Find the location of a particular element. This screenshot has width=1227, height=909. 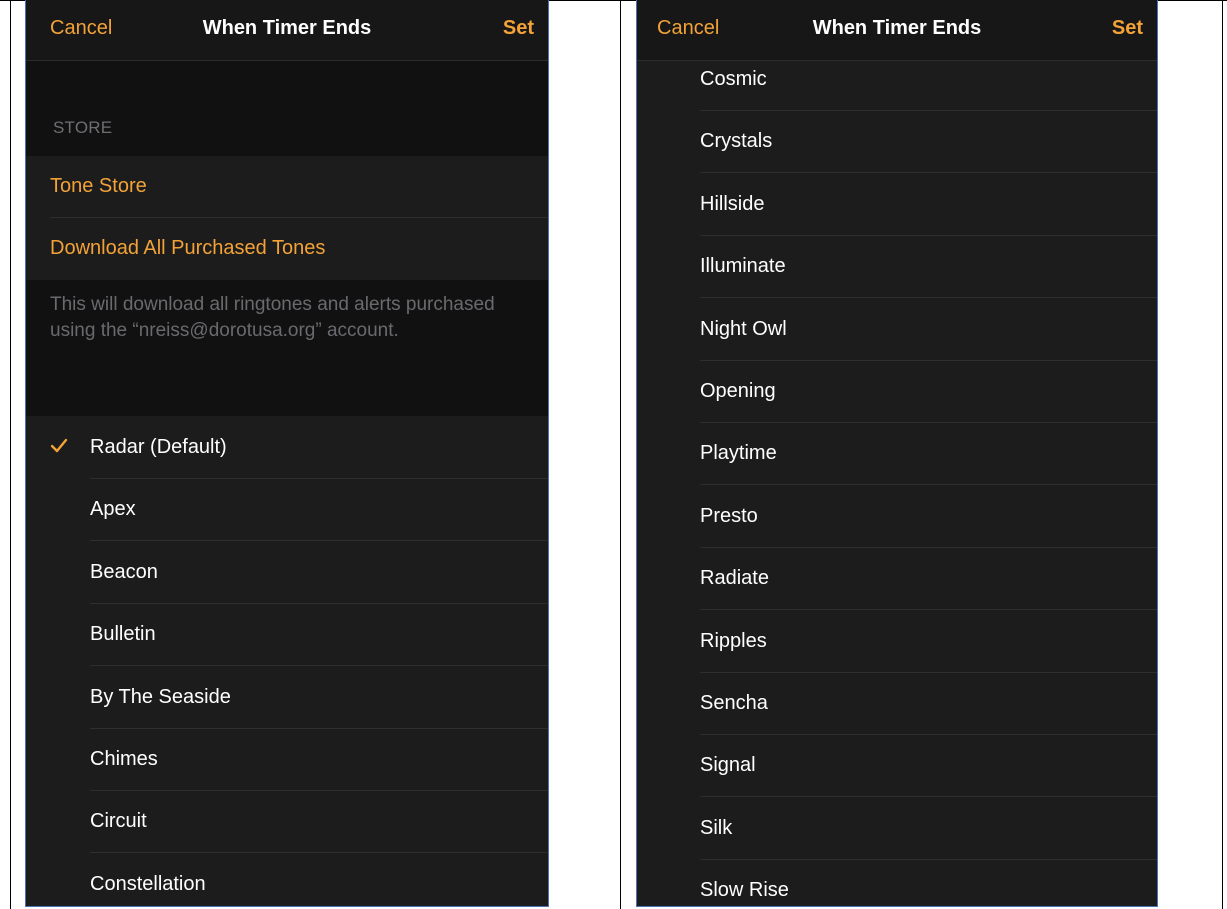

tone-label: Radar (Default) is located at coordinates (158, 447).